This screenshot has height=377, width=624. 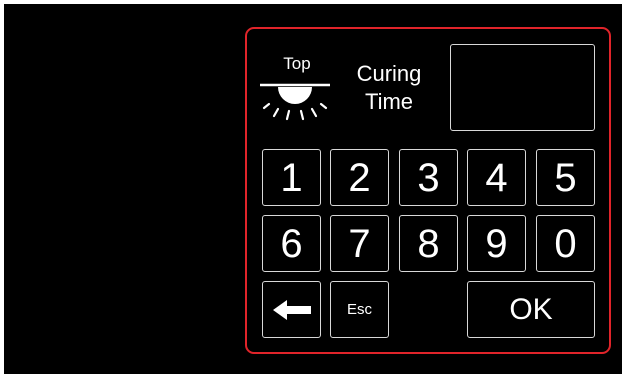 I want to click on key-9: 9, so click(x=496, y=243).